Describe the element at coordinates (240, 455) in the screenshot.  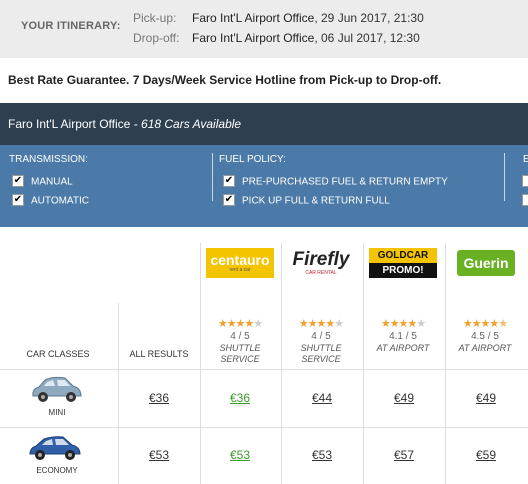
I see `price-centauro: €53` at that location.